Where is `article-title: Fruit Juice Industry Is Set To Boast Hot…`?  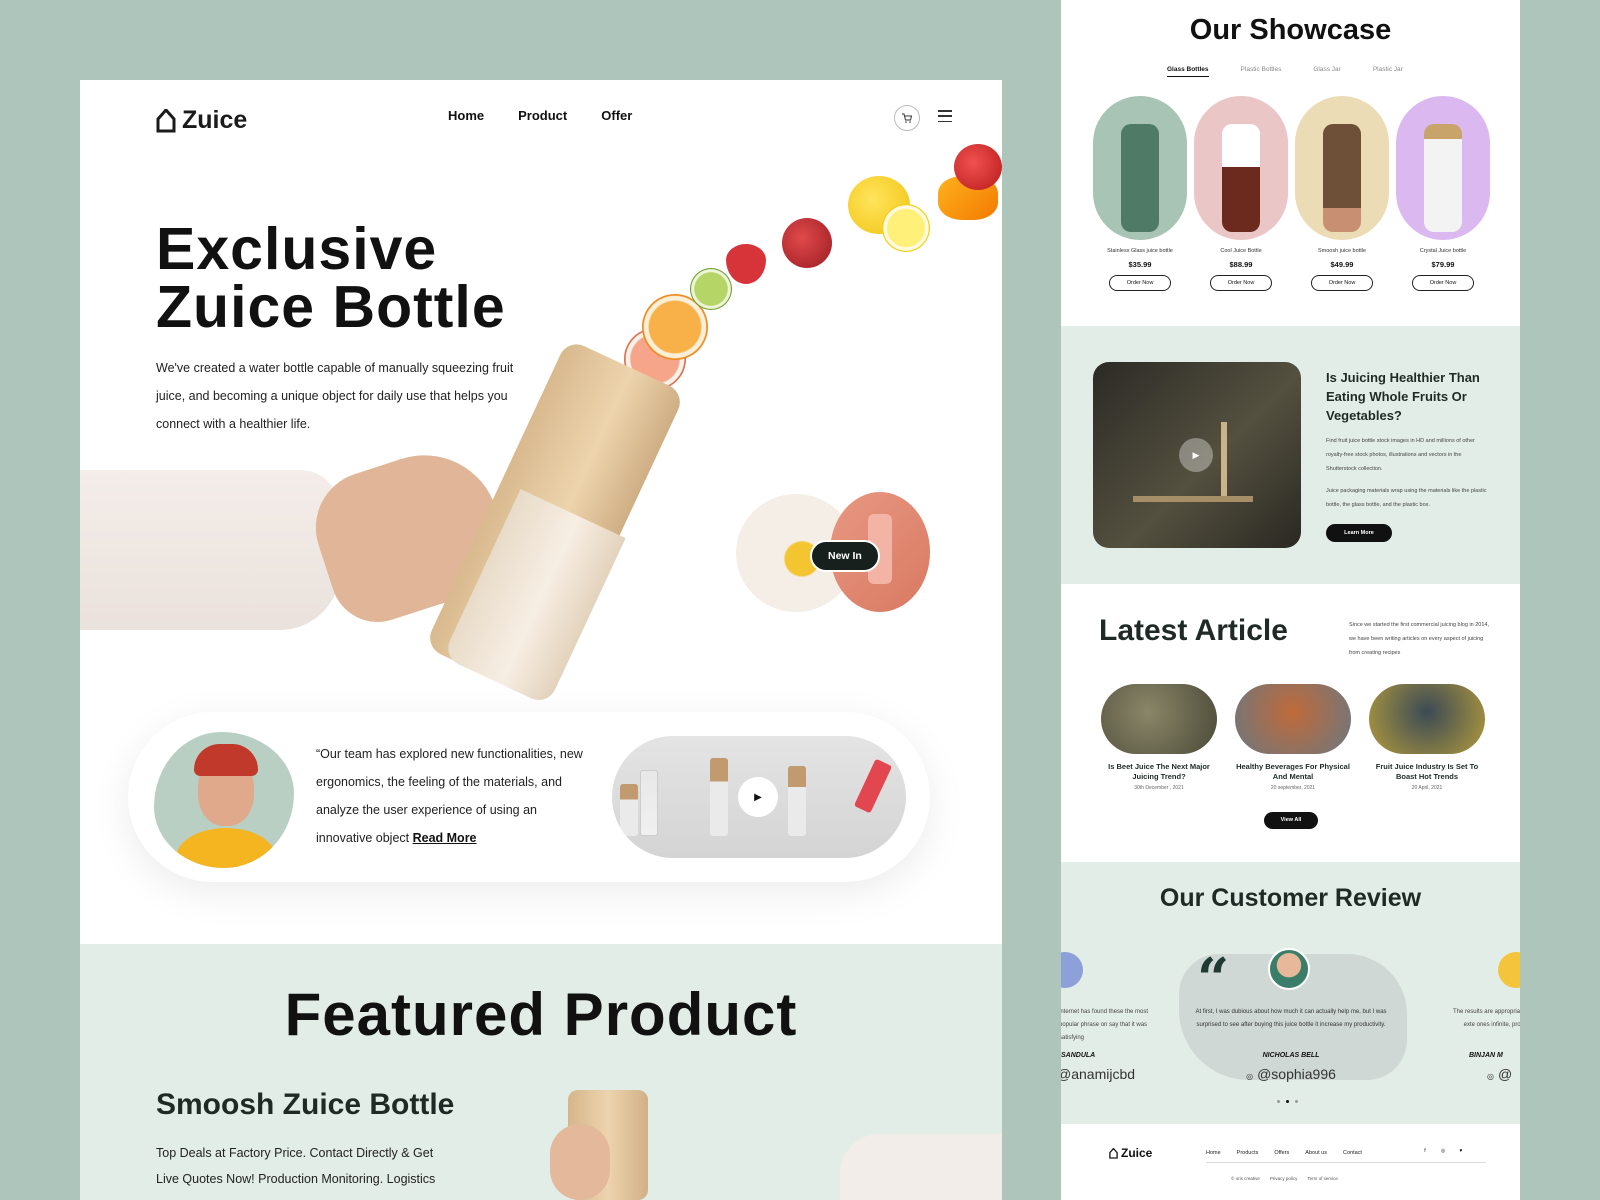 article-title: Fruit Juice Industry Is Set To Boast Hot… is located at coordinates (1427, 771).